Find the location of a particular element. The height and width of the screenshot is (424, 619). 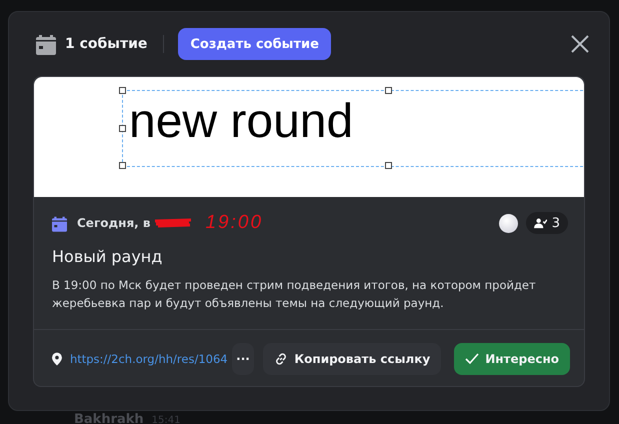

interested-button: Интересно is located at coordinates (512, 359).